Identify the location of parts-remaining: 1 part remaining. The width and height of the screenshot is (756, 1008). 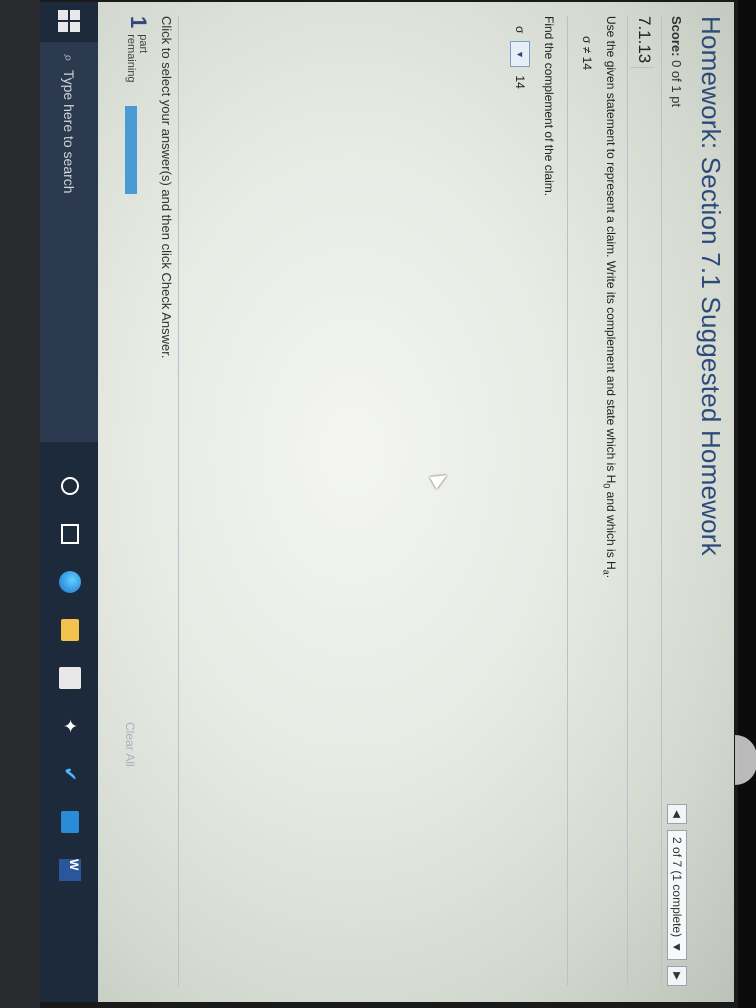
(138, 49).